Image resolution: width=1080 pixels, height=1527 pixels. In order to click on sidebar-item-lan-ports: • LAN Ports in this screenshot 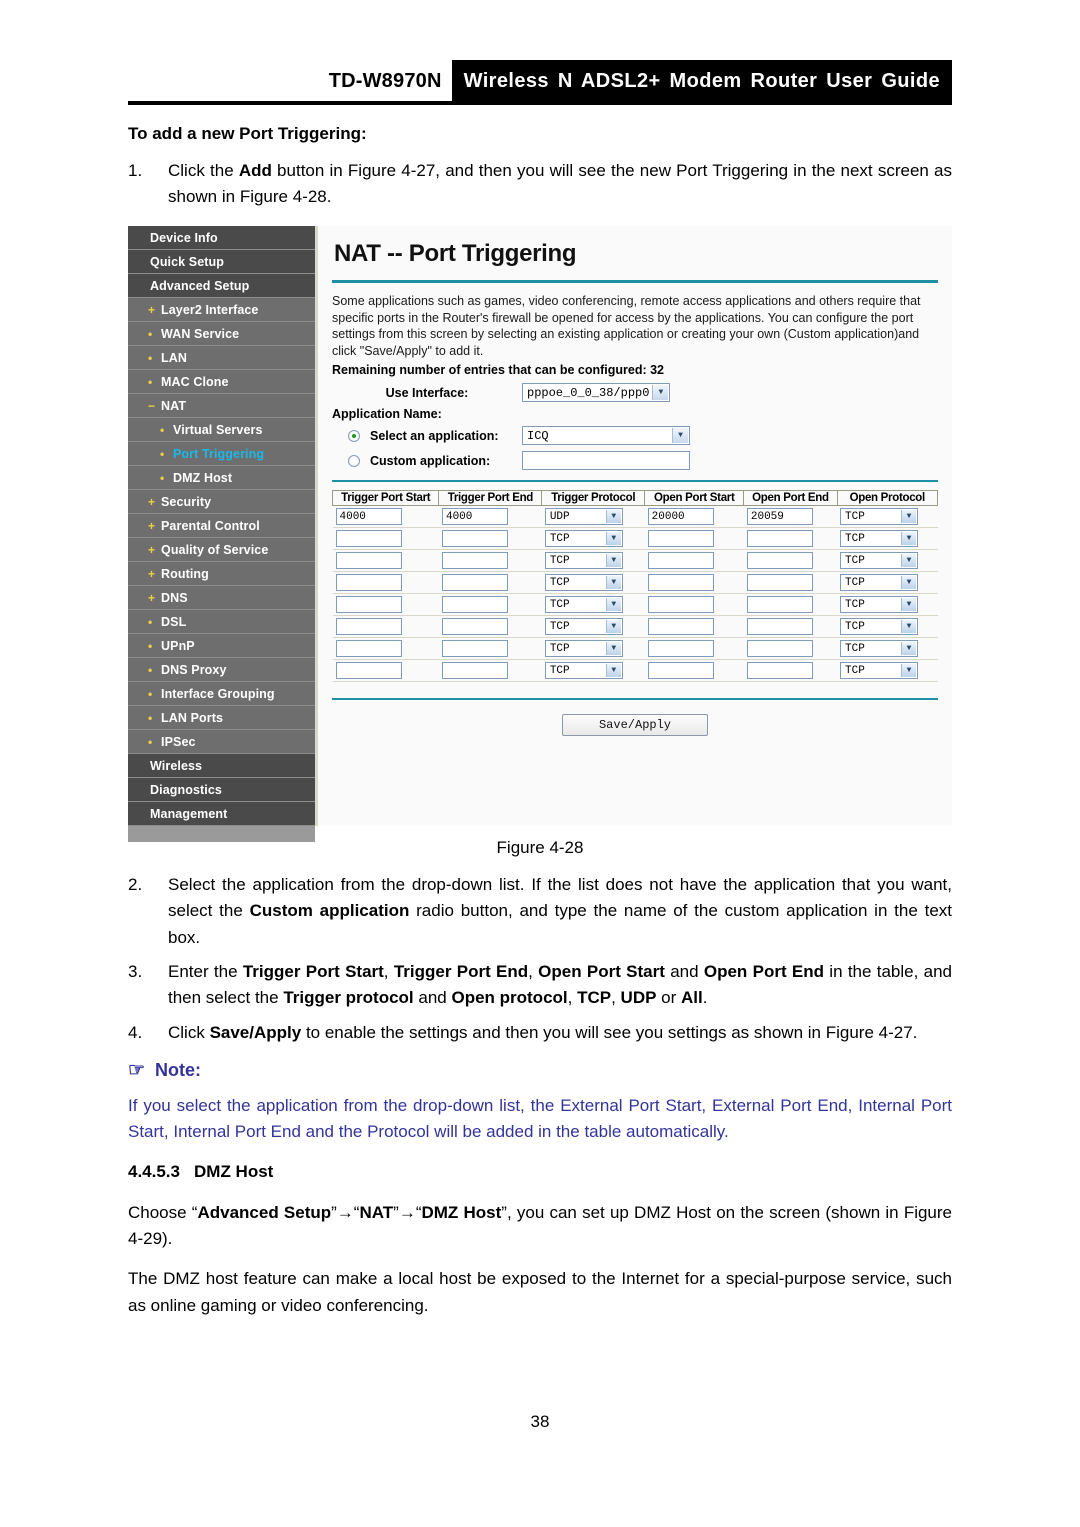, I will do `click(221, 718)`.